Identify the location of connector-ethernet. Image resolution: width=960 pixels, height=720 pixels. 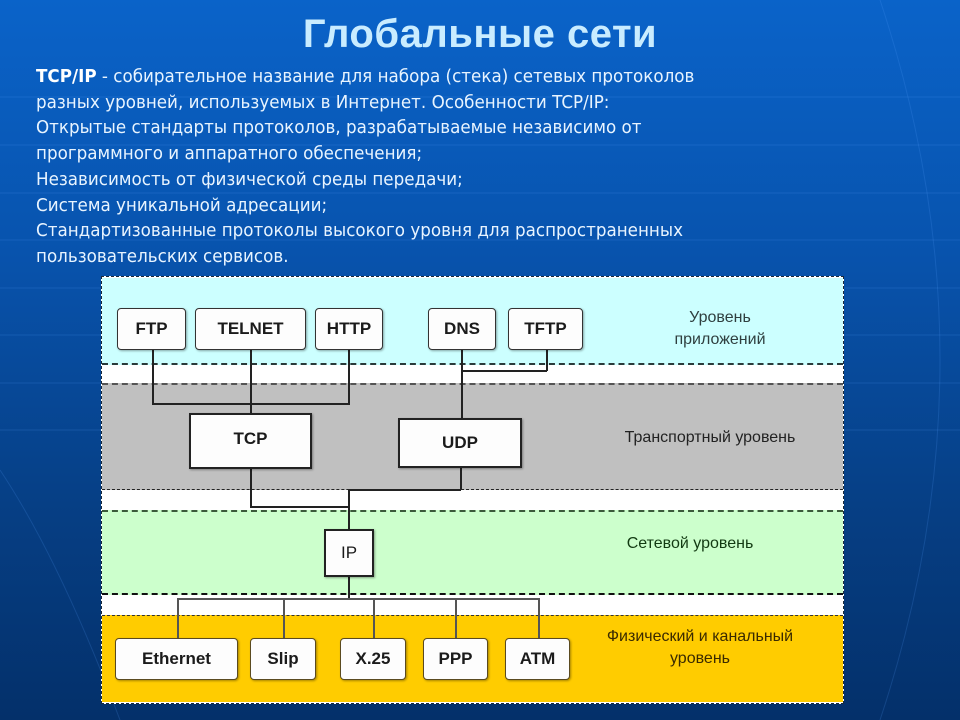
(178, 618).